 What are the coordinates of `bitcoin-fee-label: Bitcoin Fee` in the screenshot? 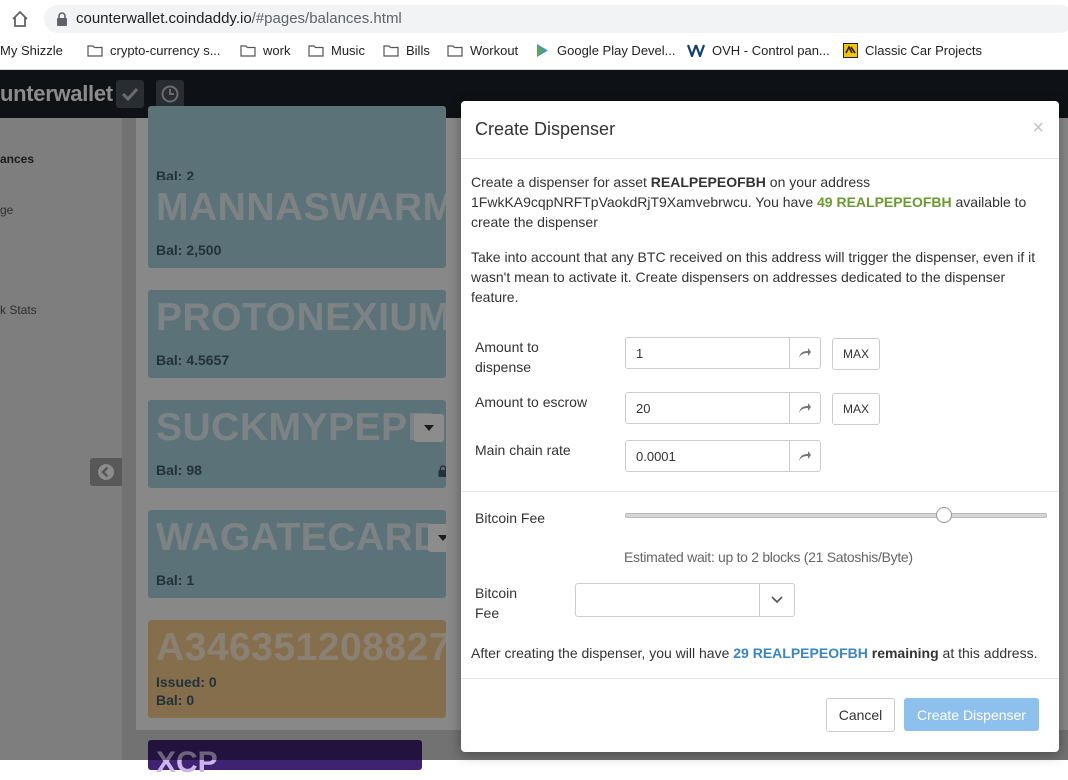 It's located at (510, 518).